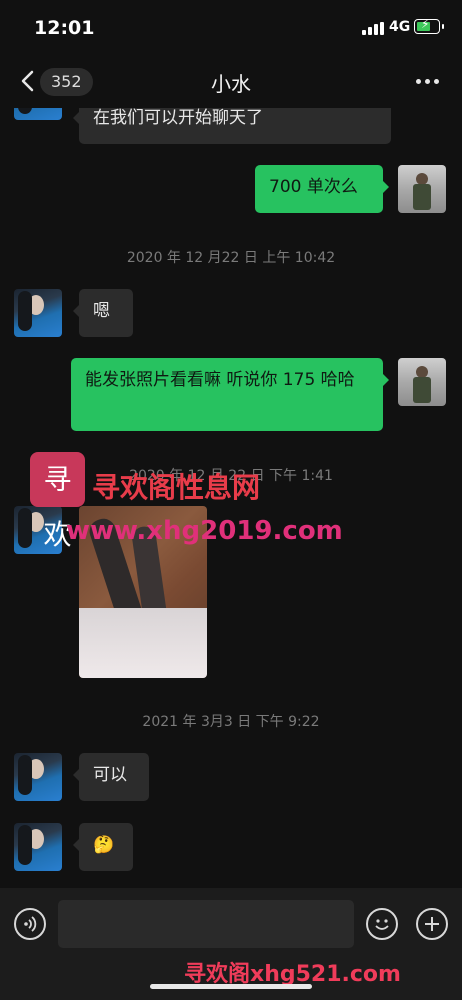 The image size is (462, 1000). Describe the element at coordinates (432, 924) in the screenshot. I see `add-attachment-icon` at that location.